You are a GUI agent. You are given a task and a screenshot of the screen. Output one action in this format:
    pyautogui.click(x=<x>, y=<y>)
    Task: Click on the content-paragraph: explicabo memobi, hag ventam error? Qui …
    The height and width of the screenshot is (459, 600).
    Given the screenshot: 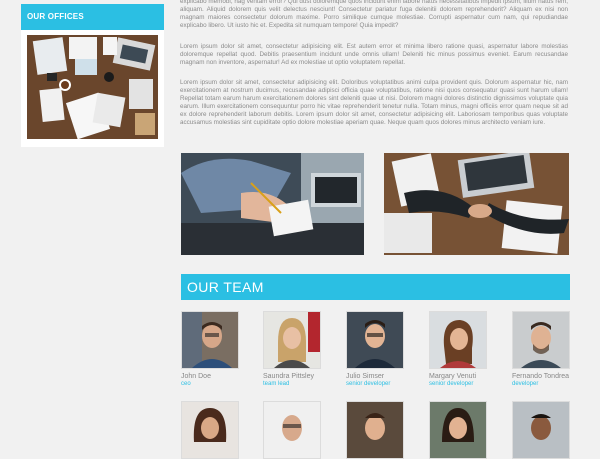 What is the action you would take?
    pyautogui.click(x=374, y=15)
    